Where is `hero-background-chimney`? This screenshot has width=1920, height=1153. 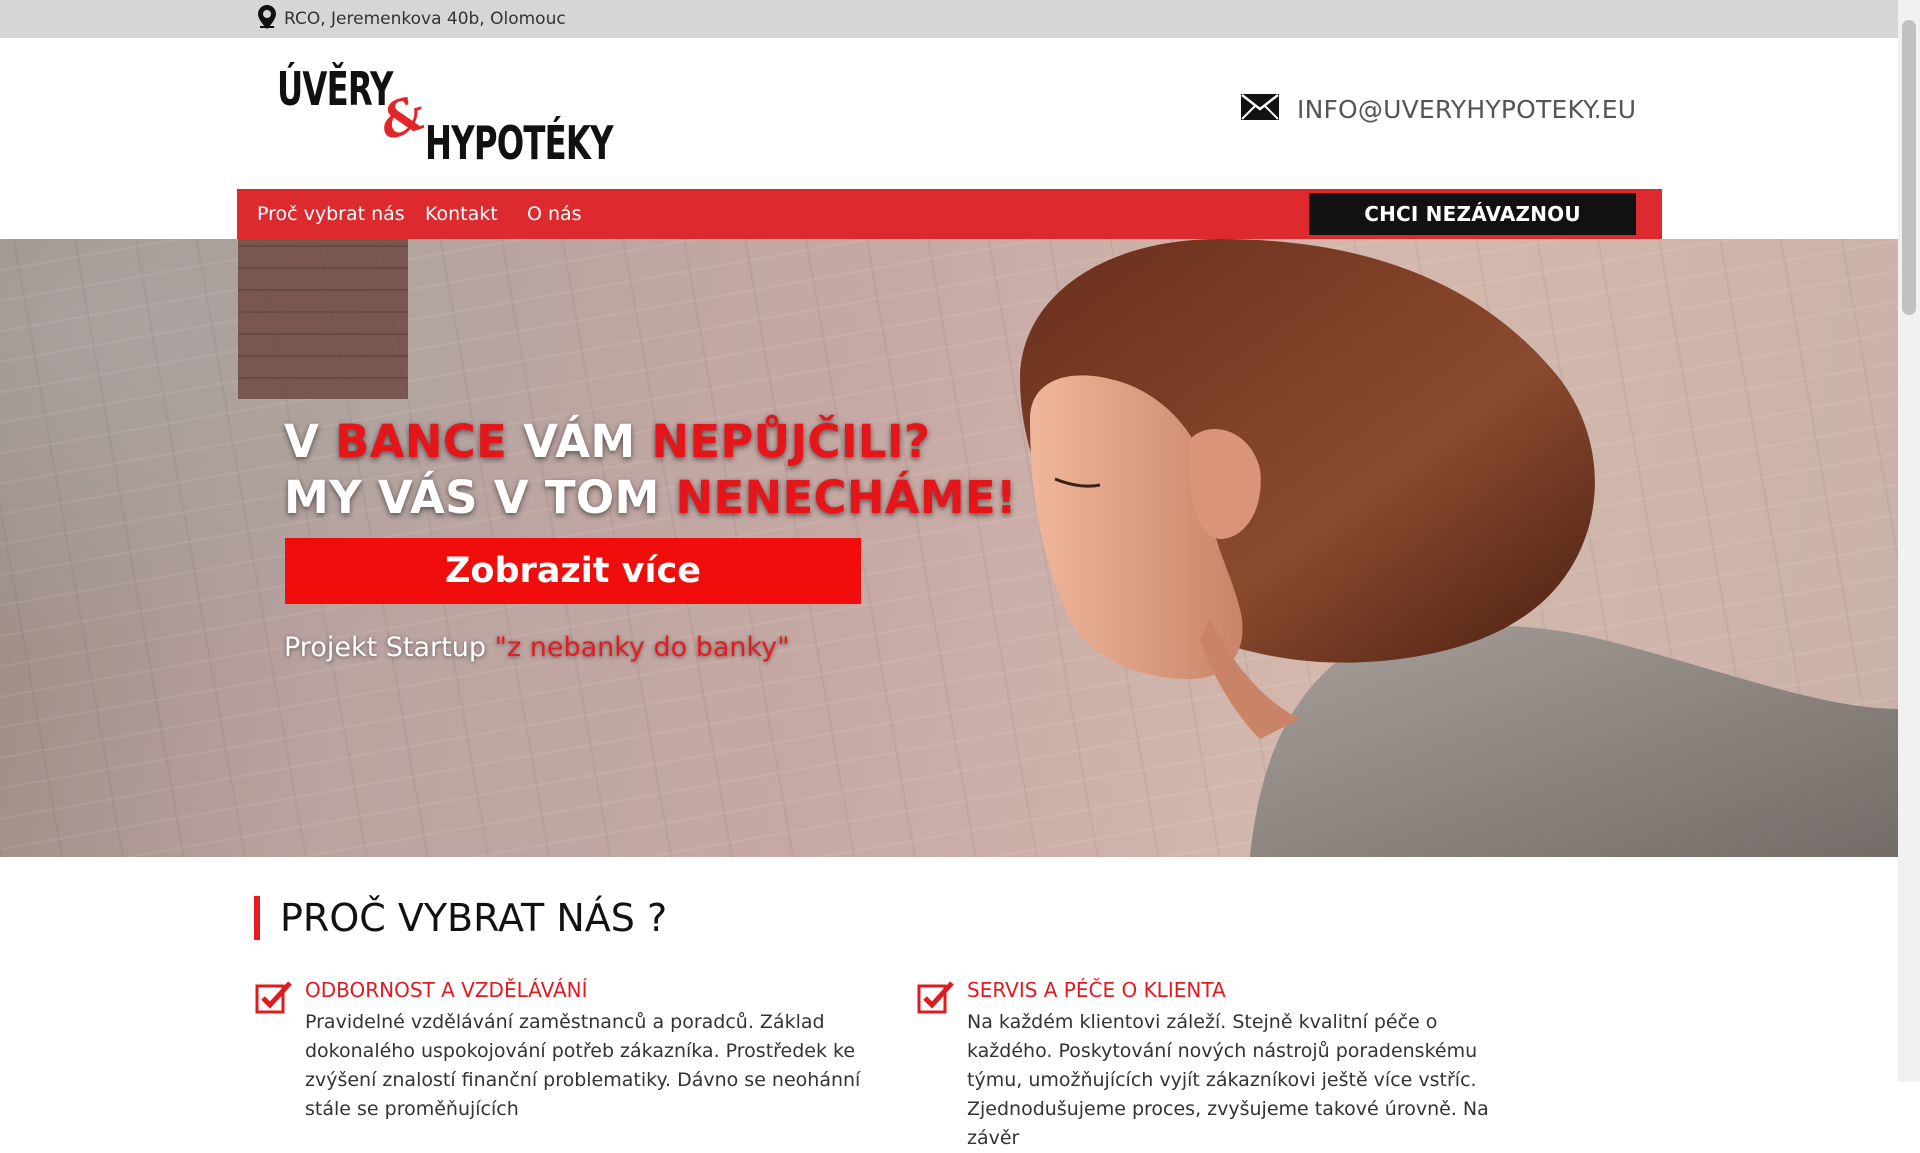 hero-background-chimney is located at coordinates (323, 319).